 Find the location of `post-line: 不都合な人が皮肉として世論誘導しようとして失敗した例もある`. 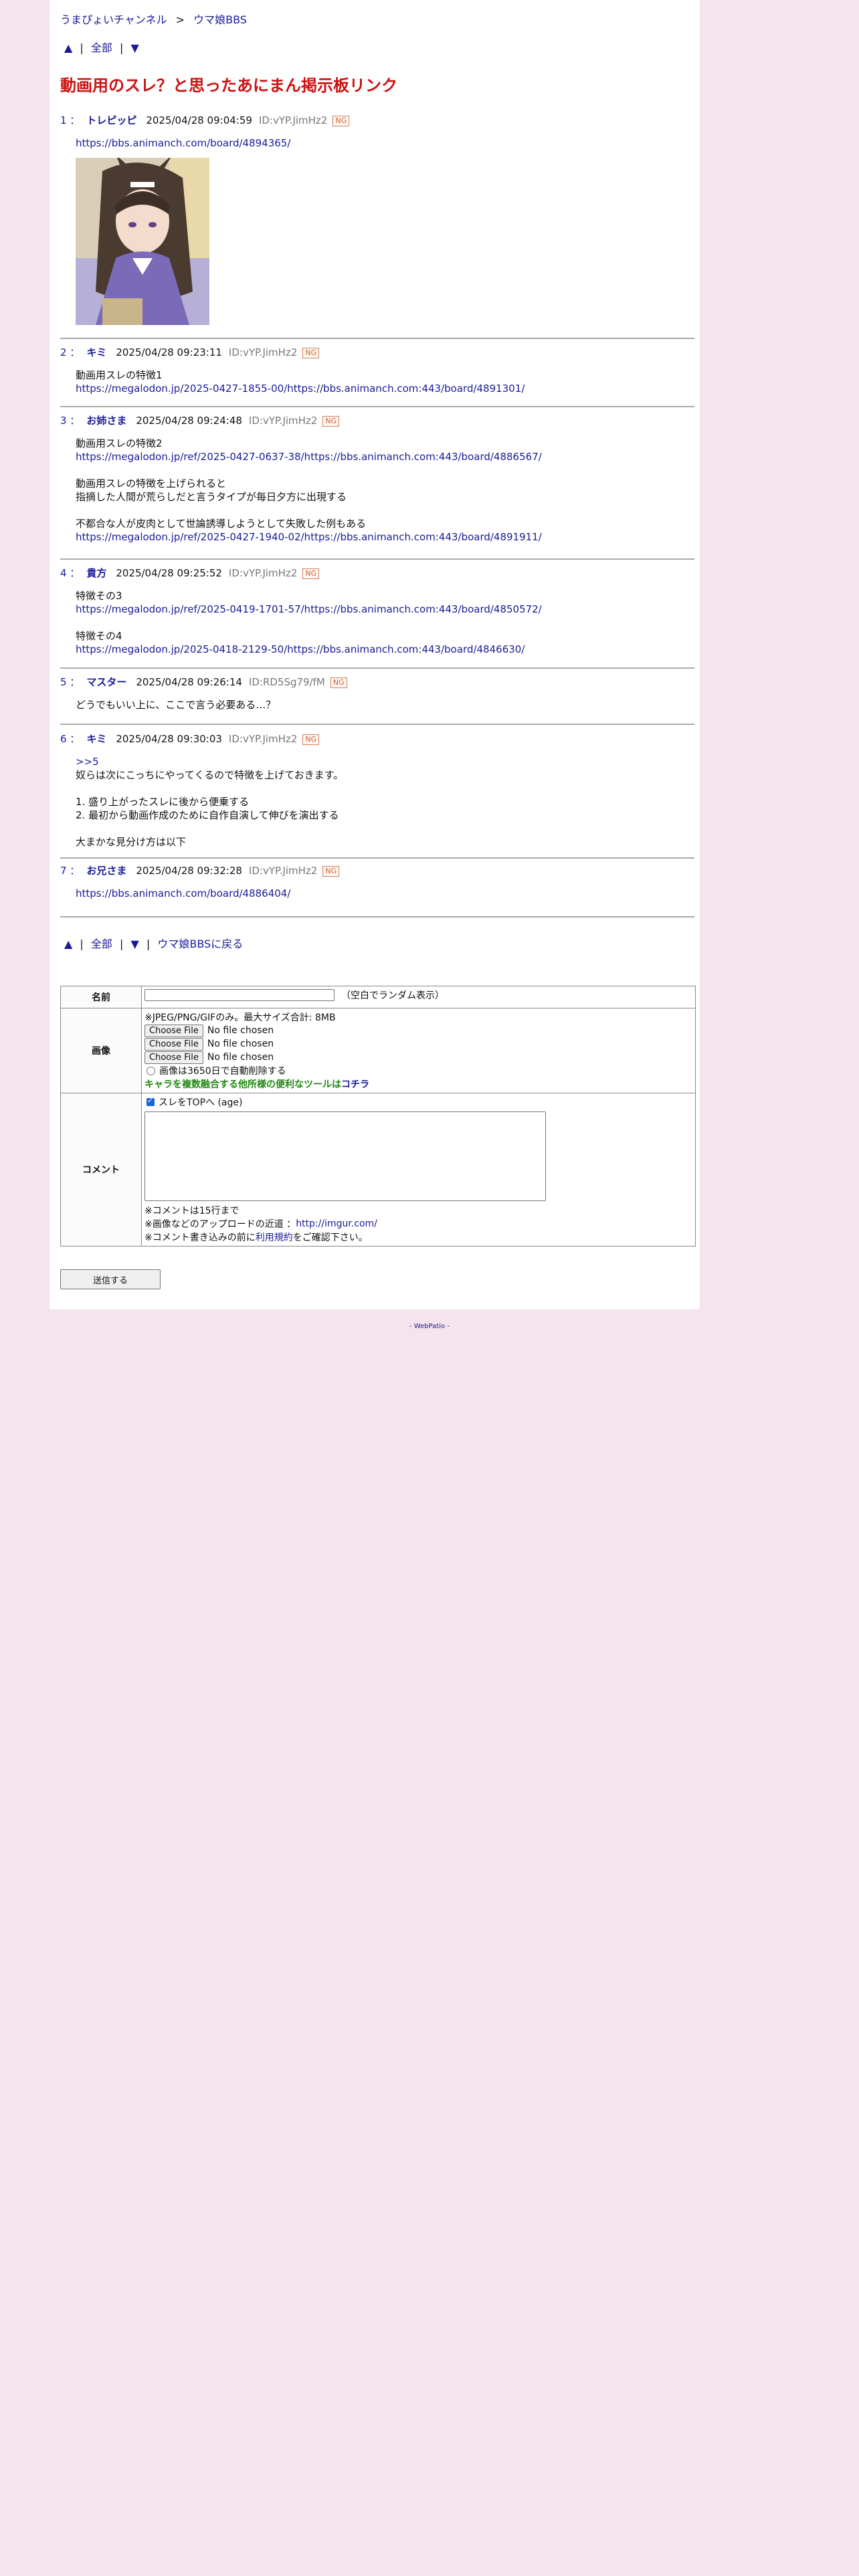

post-line: 不都合な人が皮肉として世論誘導しようとして失敗した例もある is located at coordinates (221, 524).